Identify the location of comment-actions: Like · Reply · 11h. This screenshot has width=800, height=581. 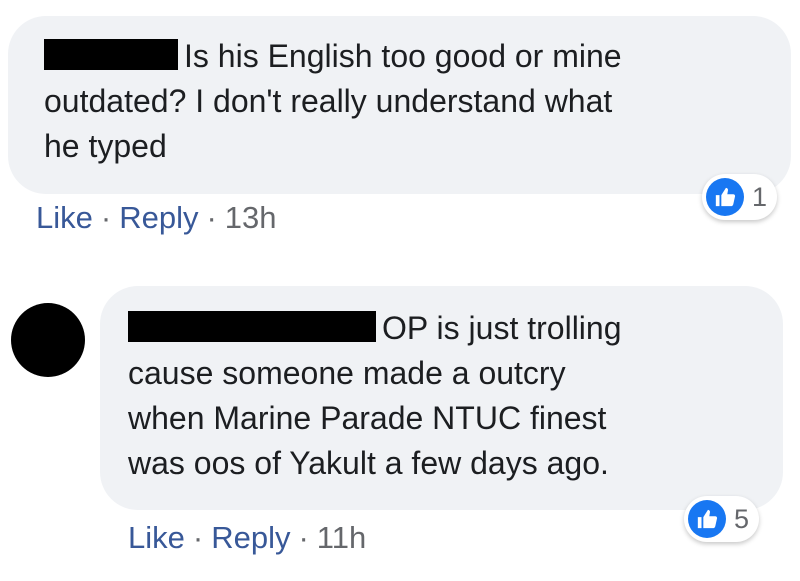
(247, 538).